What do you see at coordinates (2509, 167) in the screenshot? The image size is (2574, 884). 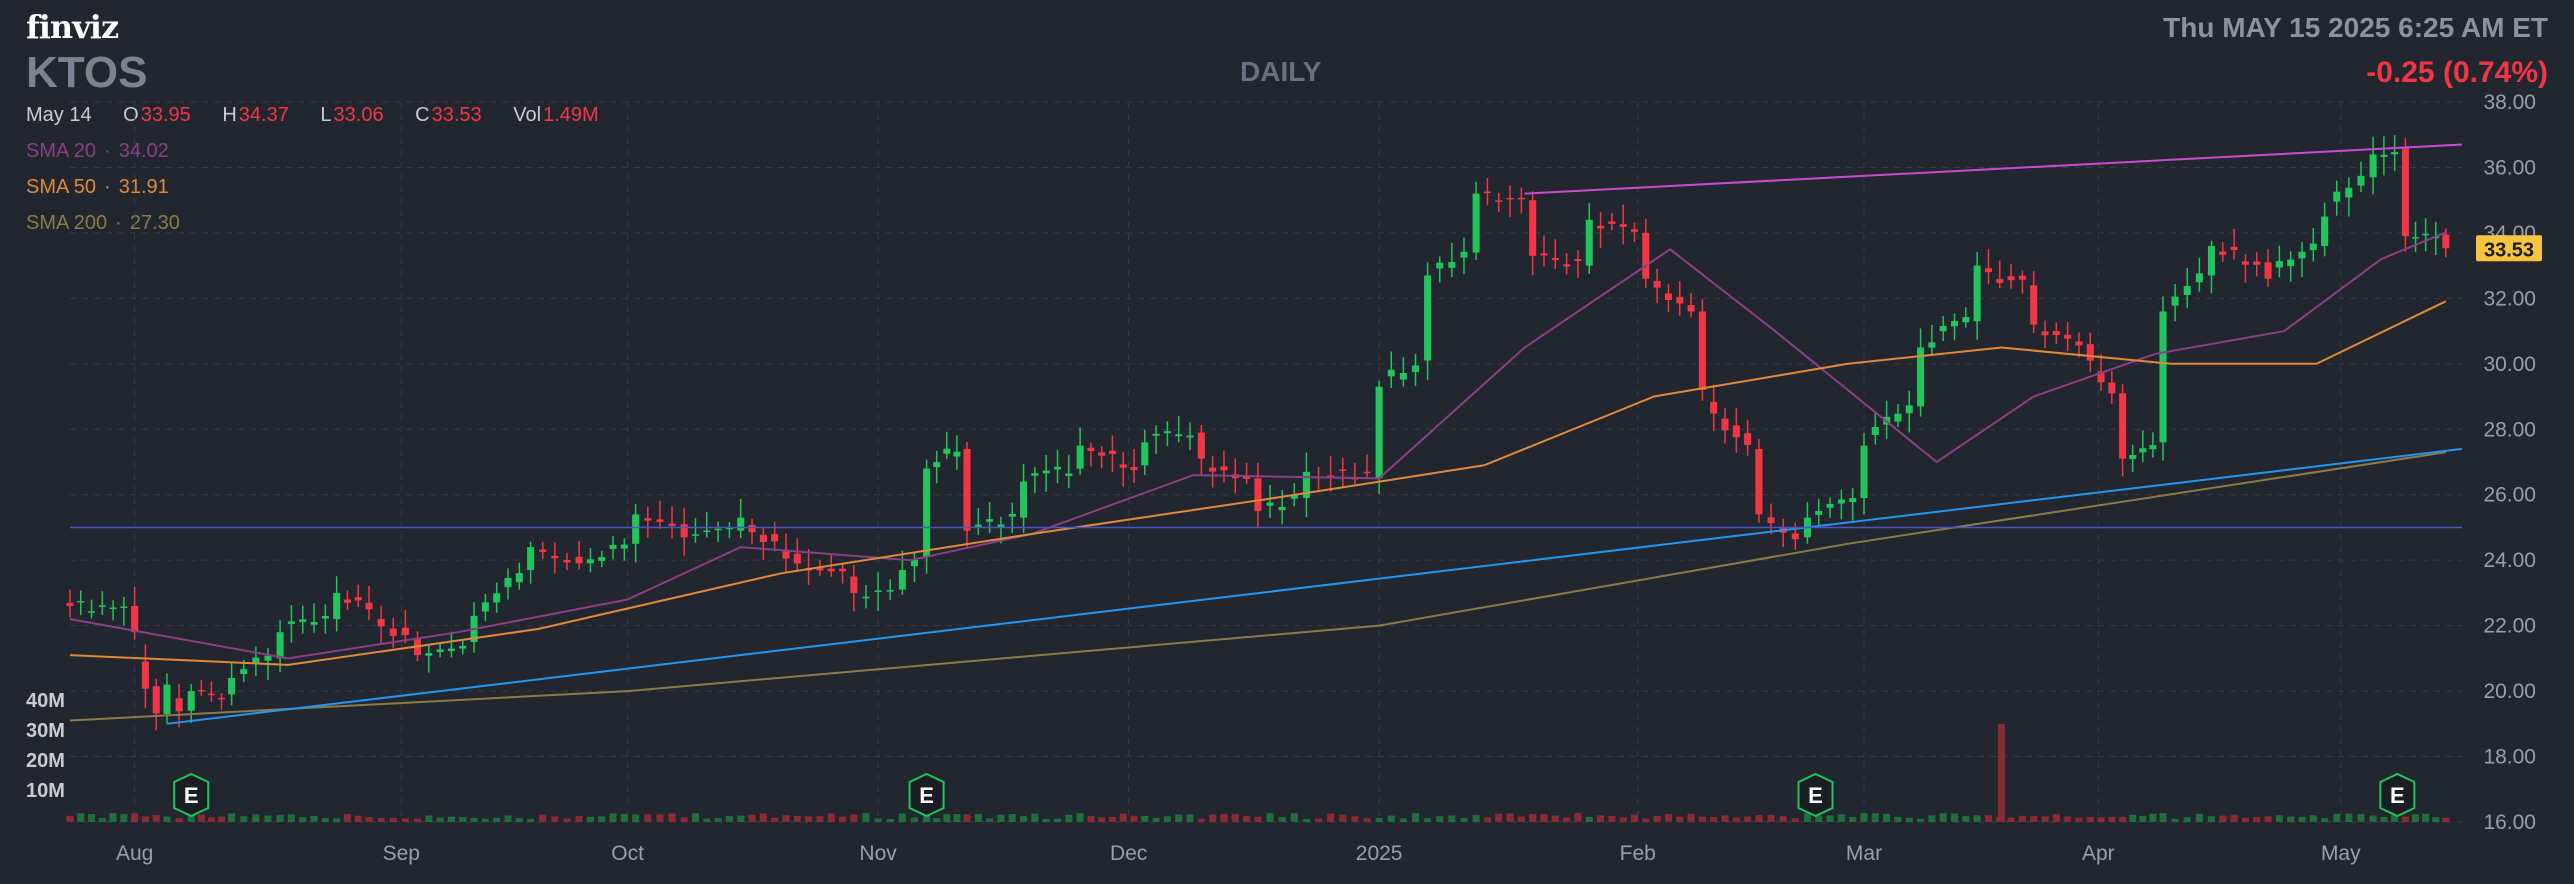 I see `y-tick-label: 36.00` at bounding box center [2509, 167].